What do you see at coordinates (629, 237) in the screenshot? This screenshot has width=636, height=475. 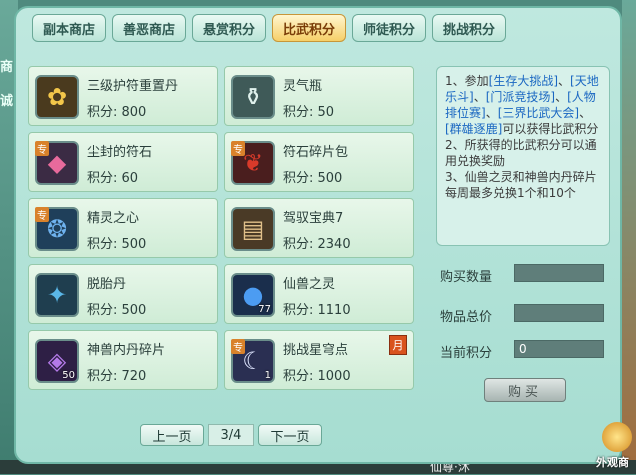 I see `right-edge` at bounding box center [629, 237].